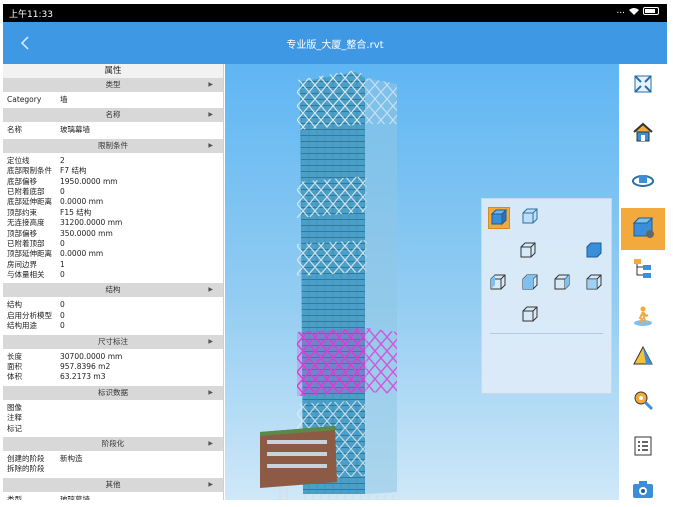 Image resolution: width=673 pixels, height=507 pixels. I want to click on property-row: Category 墙, so click(113, 100).